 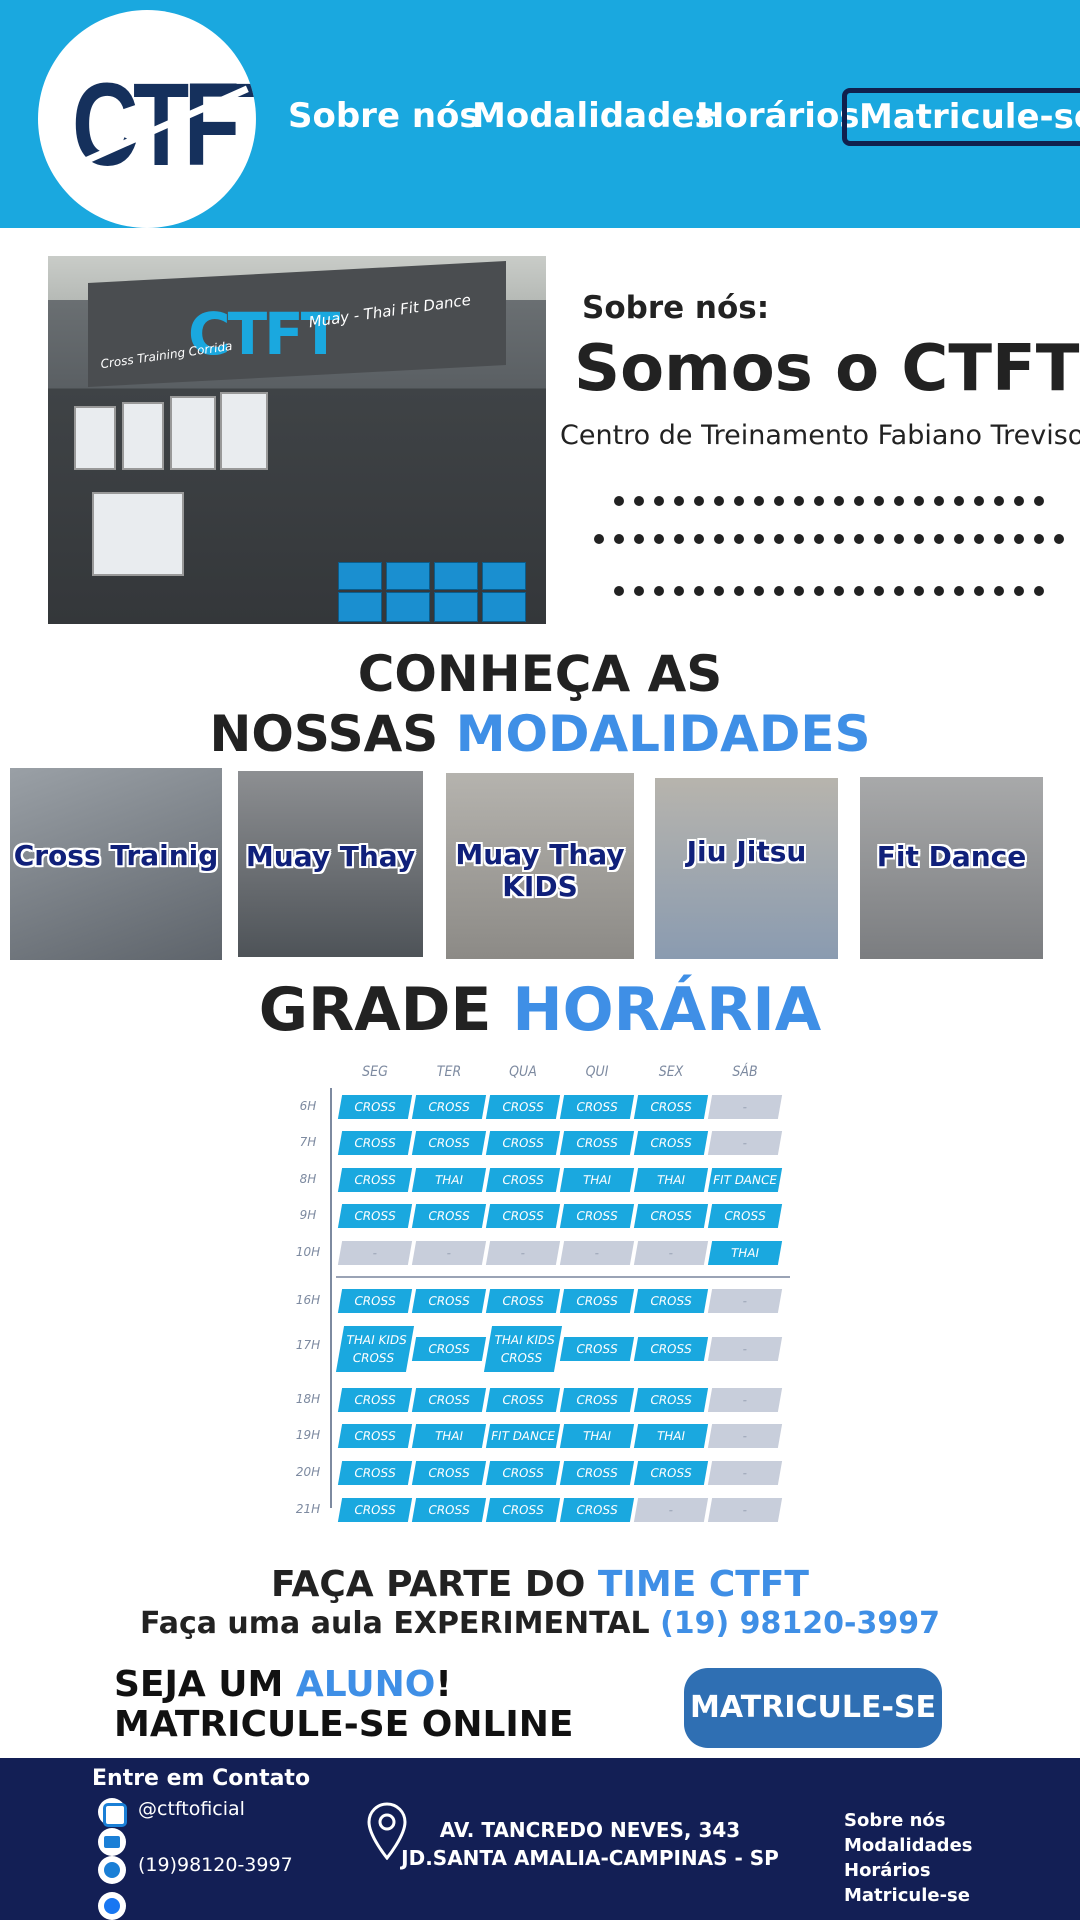 I want to click on join-headline-prefix: FAÇA PARTE DO, so click(x=434, y=1584).